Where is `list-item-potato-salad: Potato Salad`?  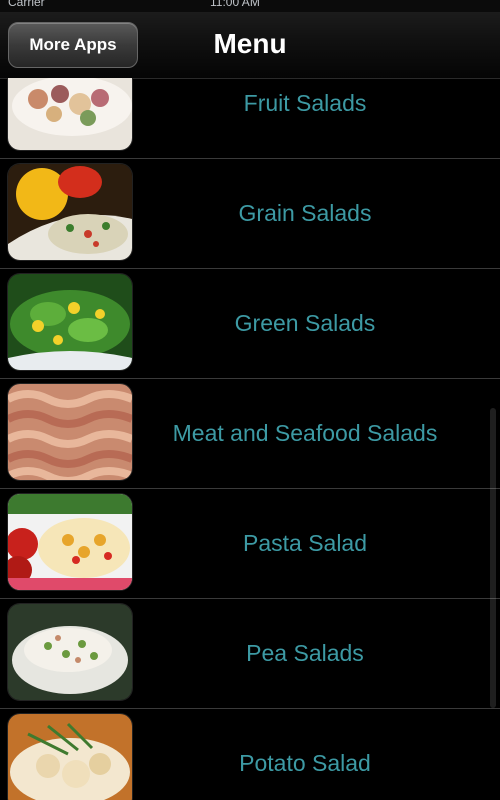 list-item-potato-salad: Potato Salad is located at coordinates (250, 754).